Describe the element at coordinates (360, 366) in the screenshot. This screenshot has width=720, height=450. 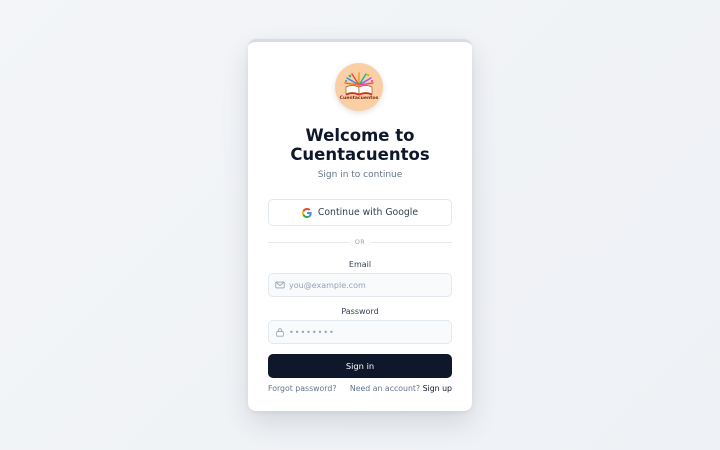
I see `sign-in-button: Sign in` at that location.